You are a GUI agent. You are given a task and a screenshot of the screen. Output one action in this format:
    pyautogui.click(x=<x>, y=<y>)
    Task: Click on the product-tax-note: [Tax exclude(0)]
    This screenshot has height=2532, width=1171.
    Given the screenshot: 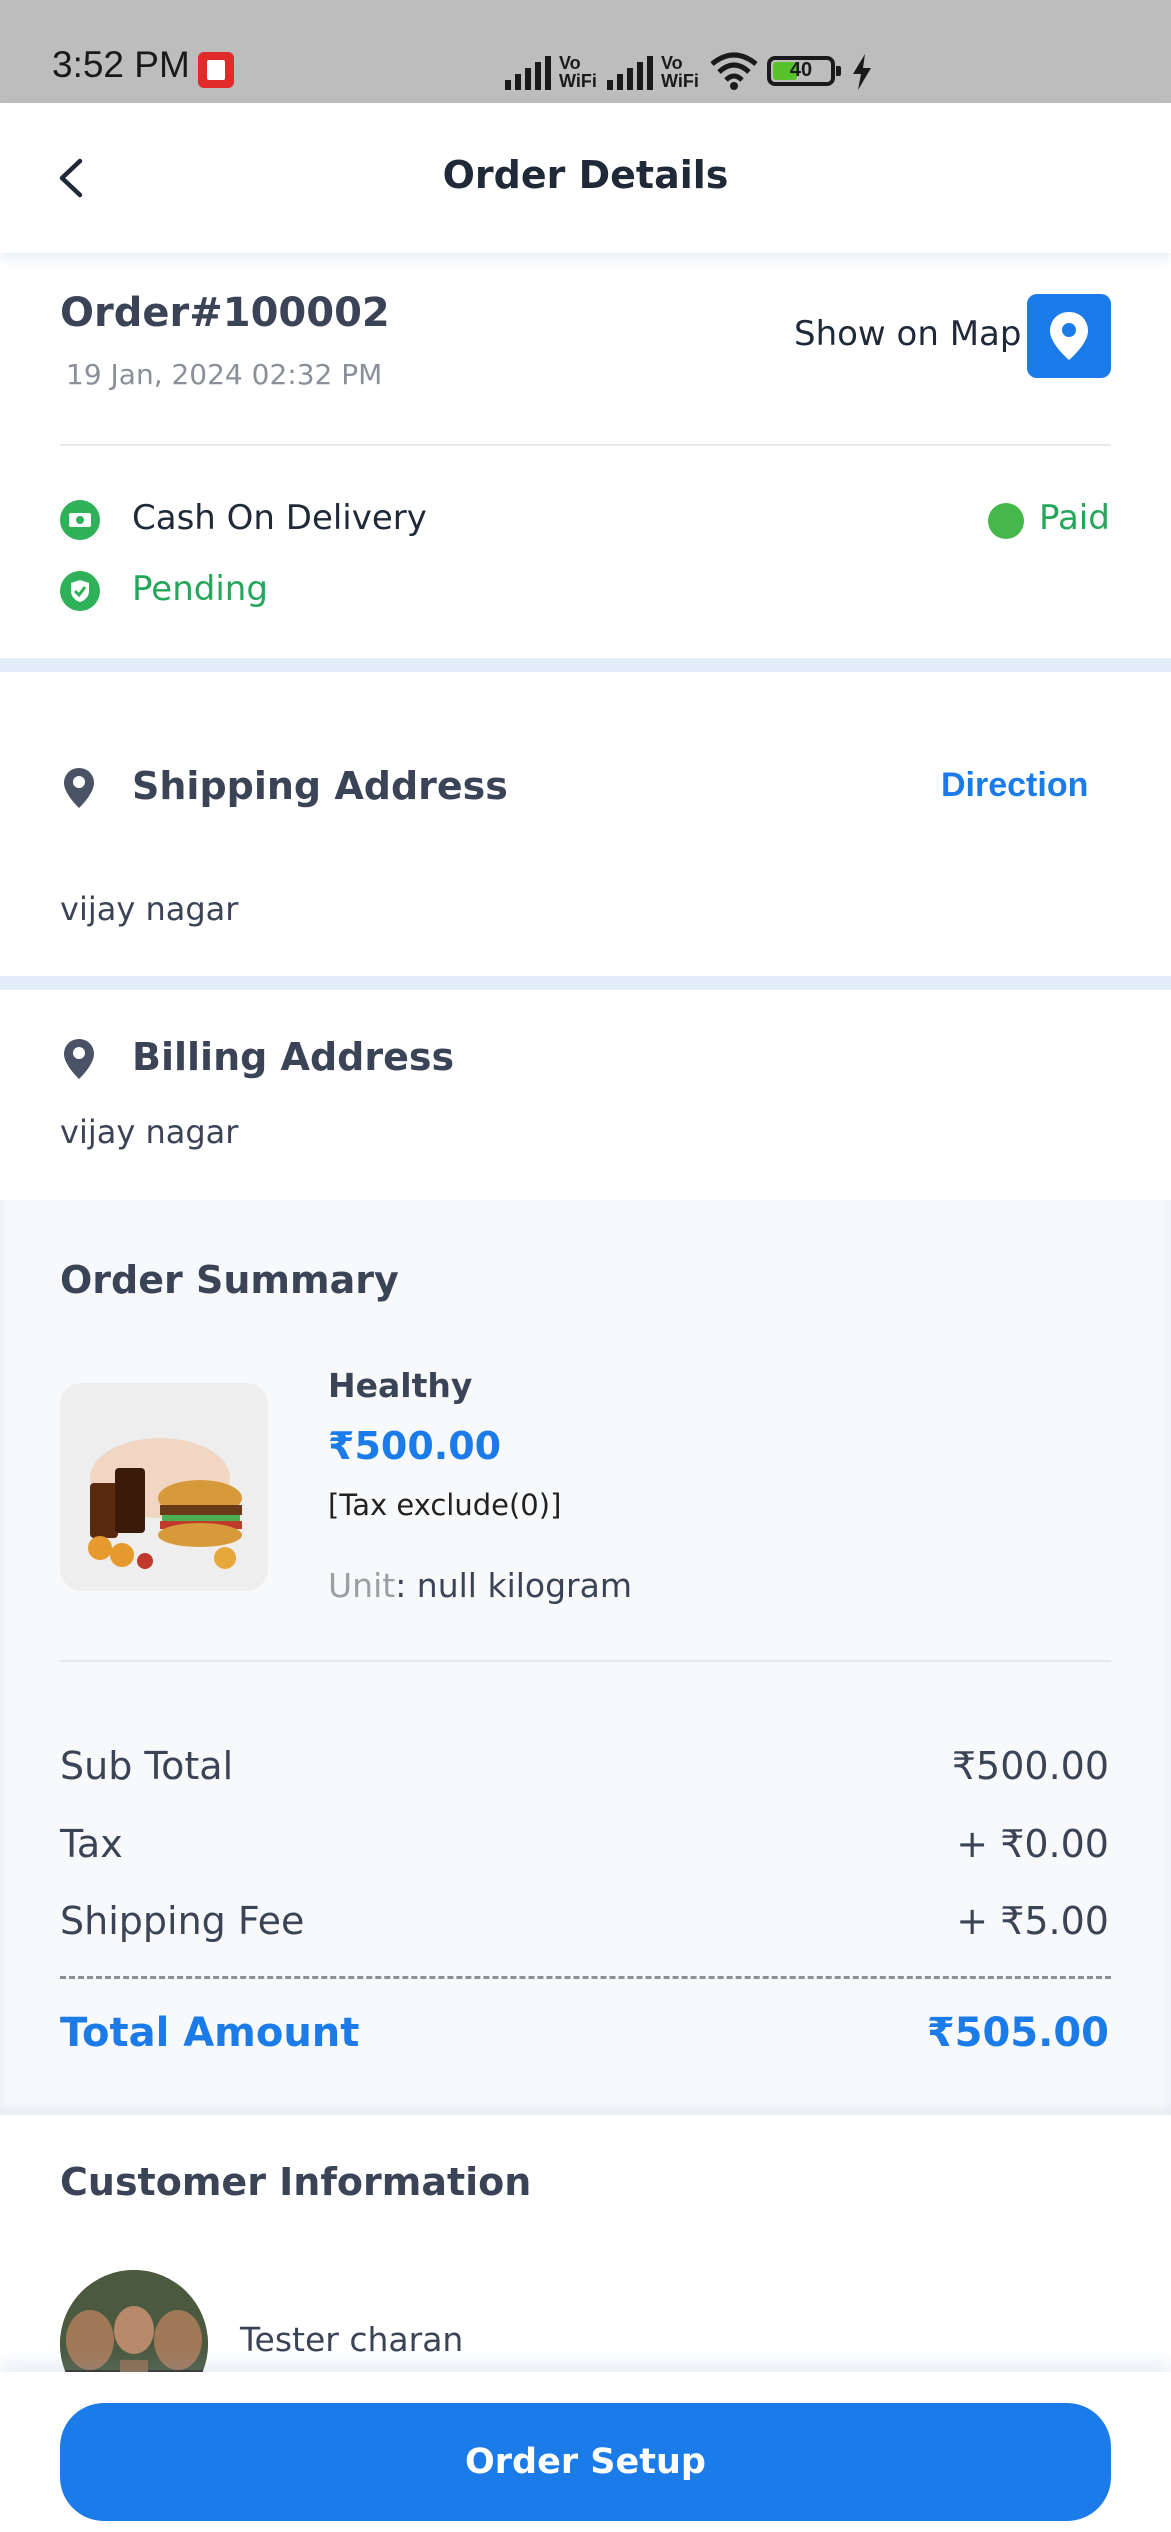 What is the action you would take?
    pyautogui.click(x=445, y=1505)
    